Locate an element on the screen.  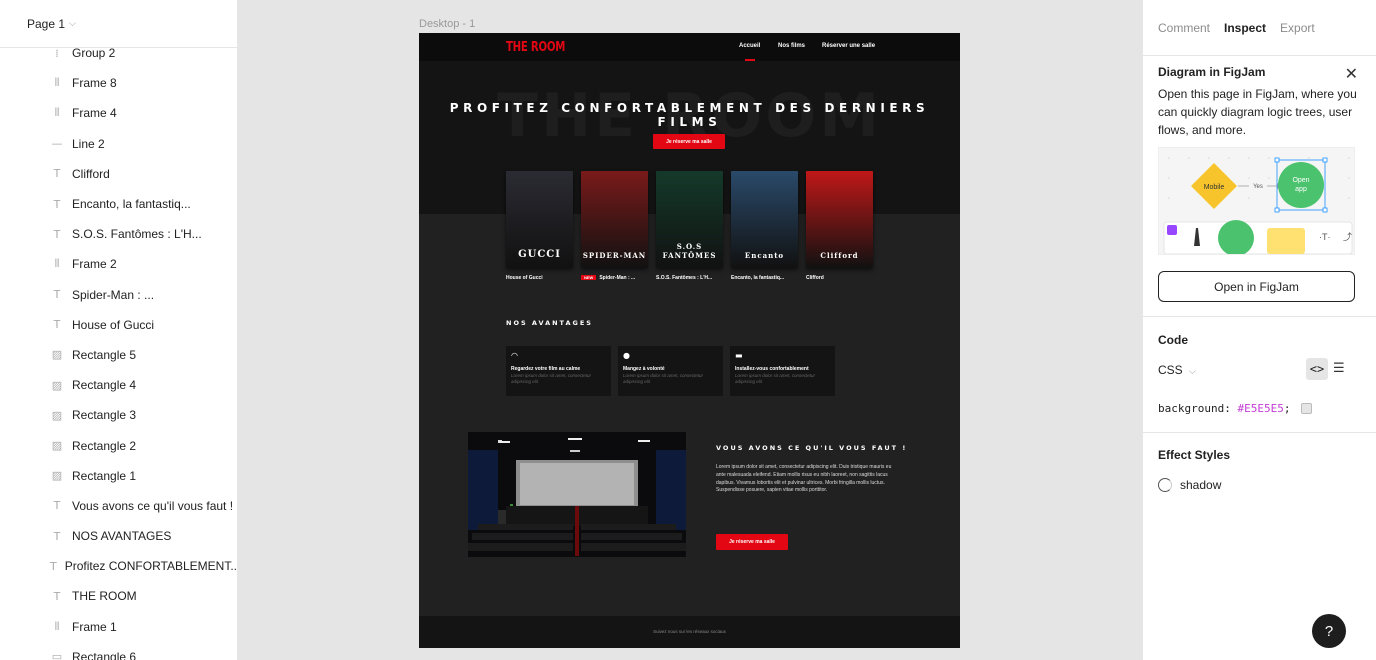
layer-item-label: Rectangle 5 is located at coordinates (104, 354).